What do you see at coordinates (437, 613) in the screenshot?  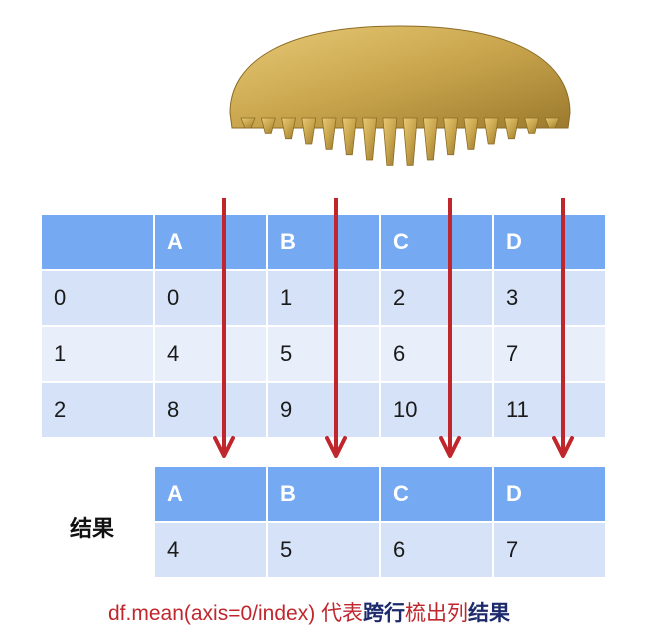 I see `caption-part3: 梳出列` at bounding box center [437, 613].